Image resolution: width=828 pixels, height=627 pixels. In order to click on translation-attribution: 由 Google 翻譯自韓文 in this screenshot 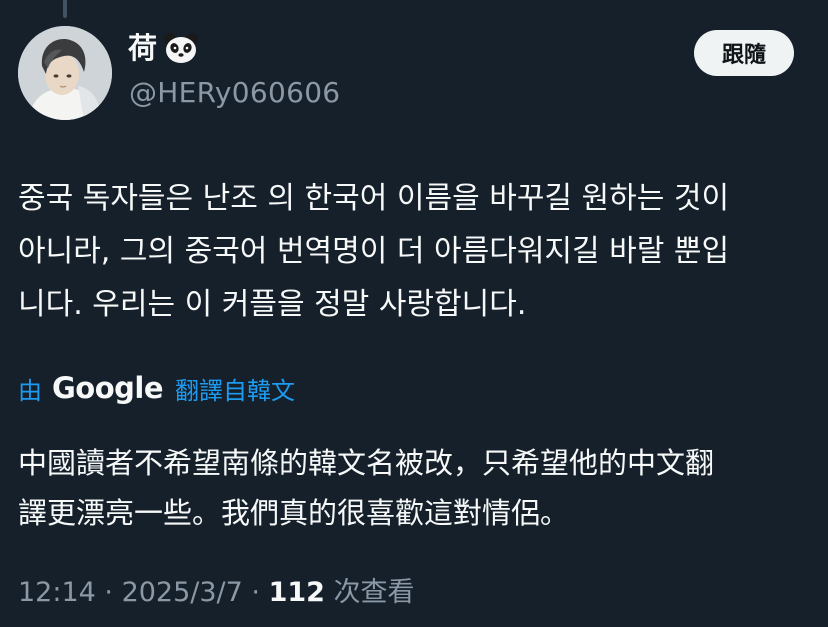, I will do `click(156, 388)`.